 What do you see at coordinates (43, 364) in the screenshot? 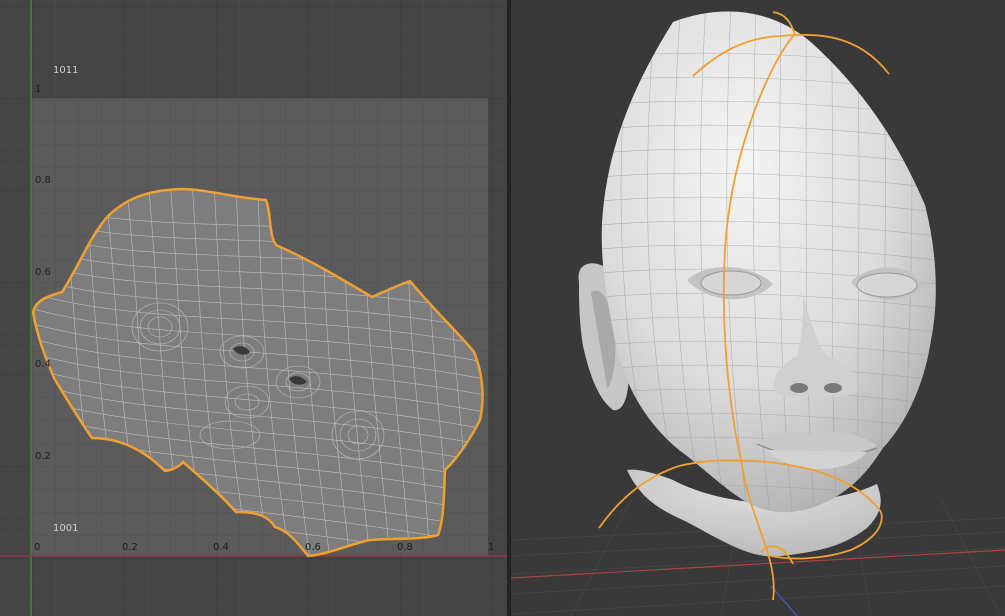
I see `v-tick: 0.4` at bounding box center [43, 364].